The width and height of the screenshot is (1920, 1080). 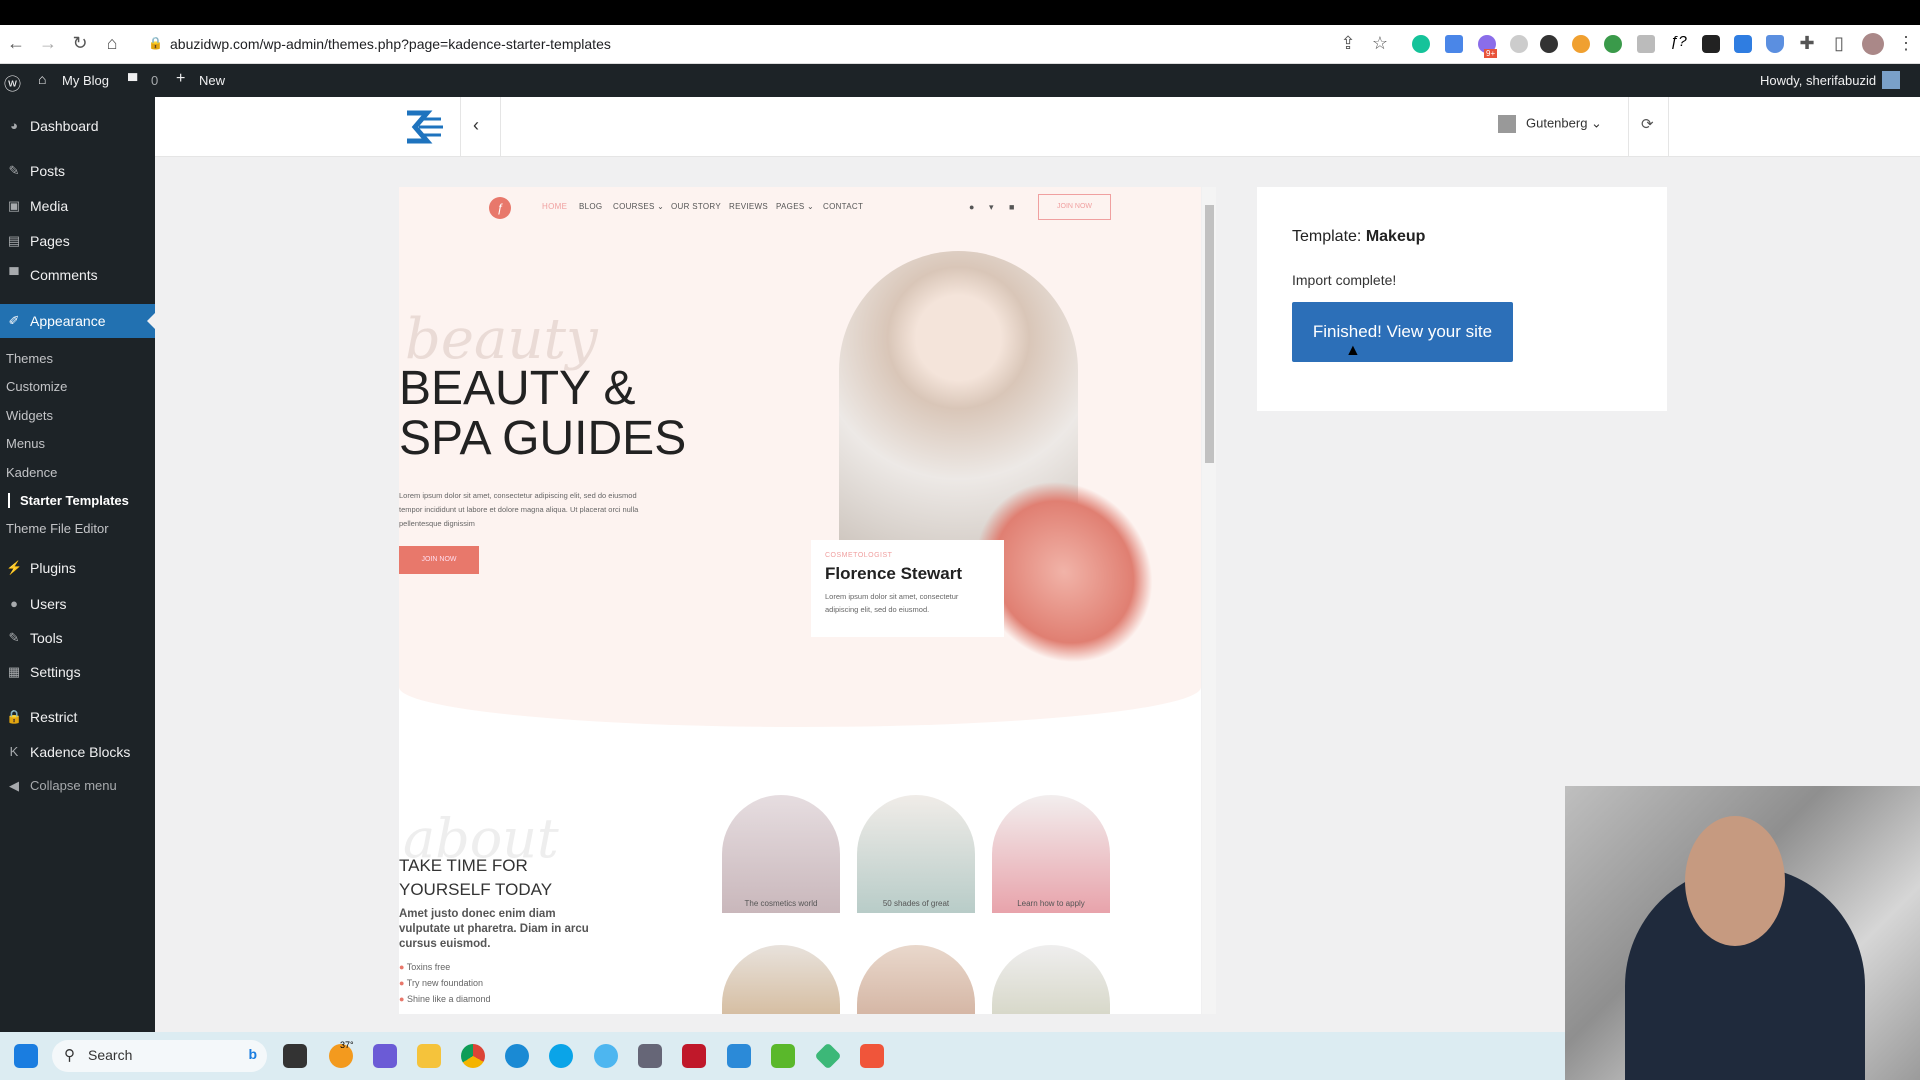 I want to click on comment-icon: ▀, so click(x=132, y=80).